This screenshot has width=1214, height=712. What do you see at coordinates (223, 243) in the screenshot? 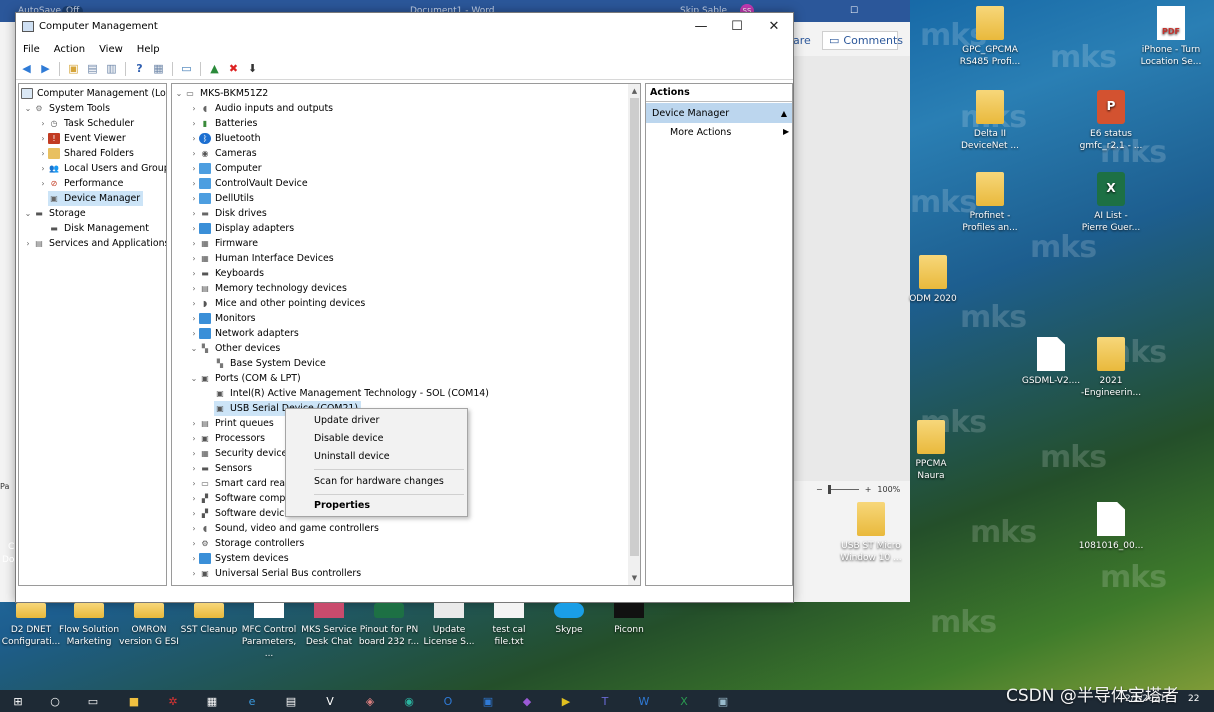
I see `tree-node: › ▦ Firmware` at bounding box center [223, 243].